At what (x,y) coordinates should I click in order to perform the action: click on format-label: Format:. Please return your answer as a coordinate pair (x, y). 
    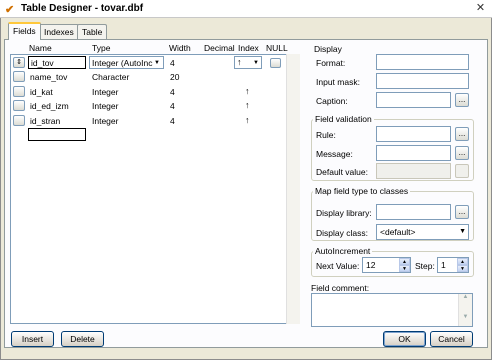
    Looking at the image, I should click on (331, 63).